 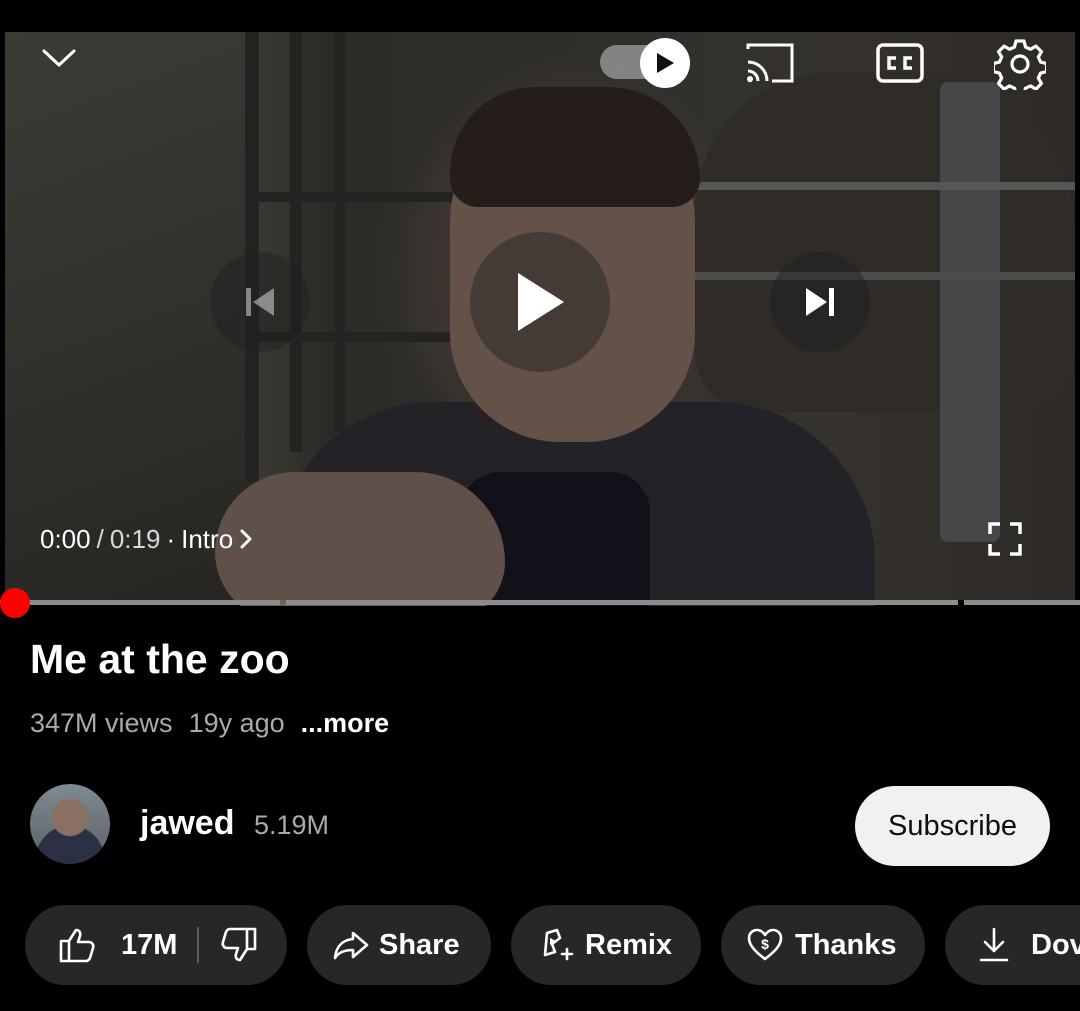 I want to click on skip-previous-icon, so click(x=260, y=302).